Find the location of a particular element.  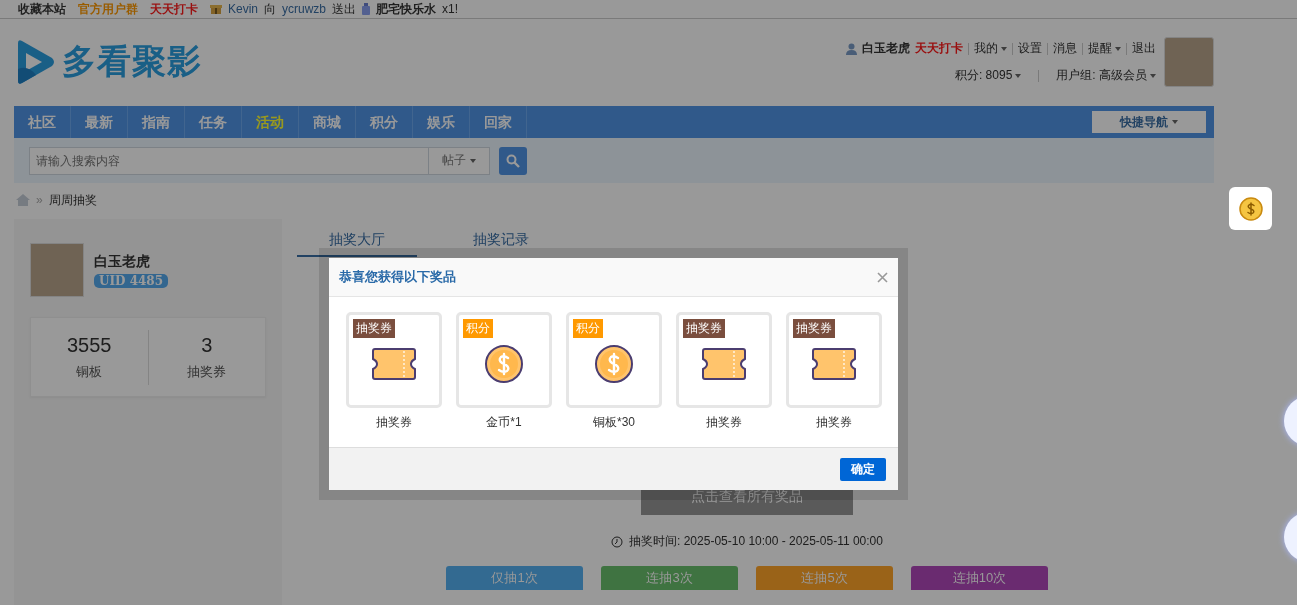

stat-label: 抽奖券 is located at coordinates (207, 371).